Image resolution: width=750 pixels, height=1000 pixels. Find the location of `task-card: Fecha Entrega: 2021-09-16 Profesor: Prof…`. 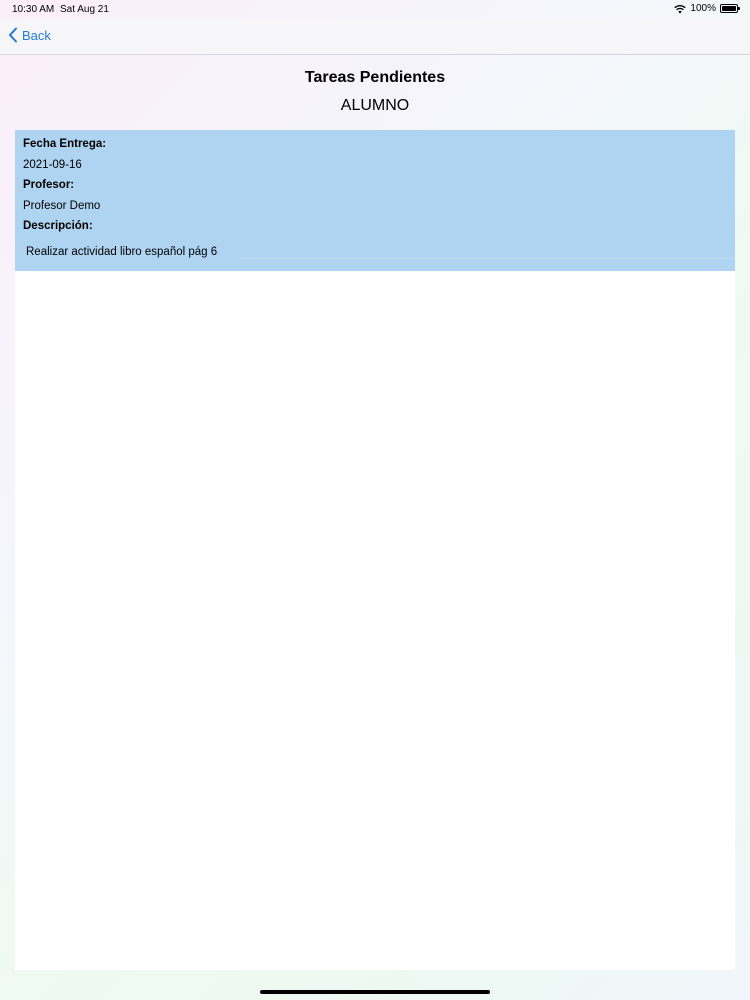

task-card: Fecha Entrega: 2021-09-16 Profesor: Prof… is located at coordinates (375, 200).